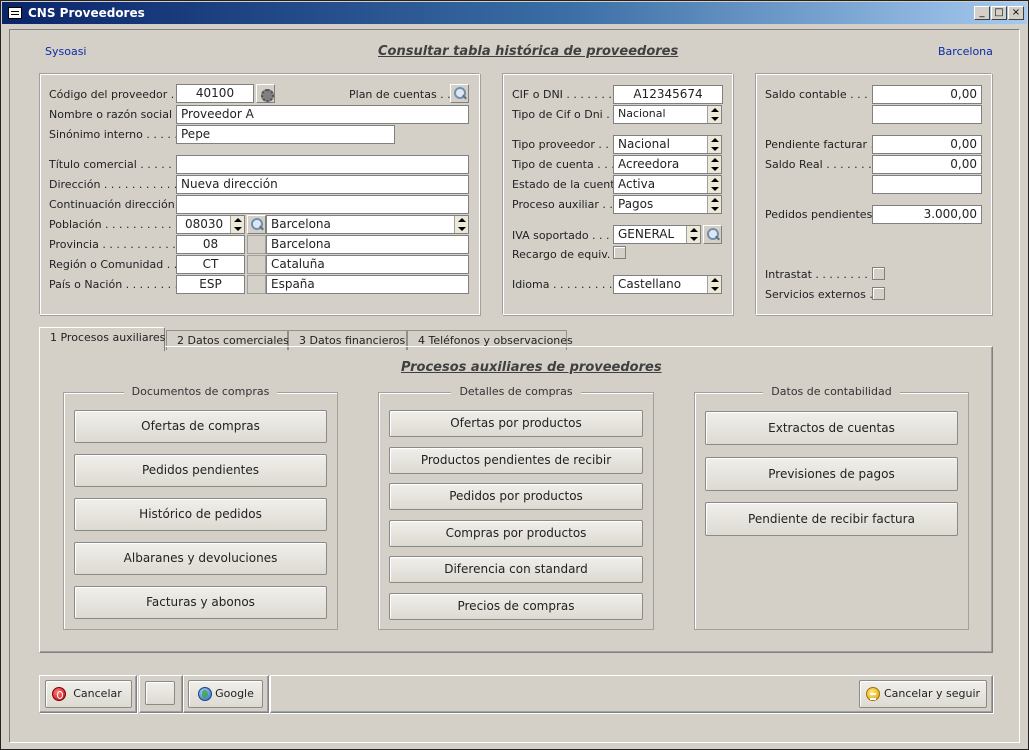  I want to click on estado-select: Activa, so click(667, 184).